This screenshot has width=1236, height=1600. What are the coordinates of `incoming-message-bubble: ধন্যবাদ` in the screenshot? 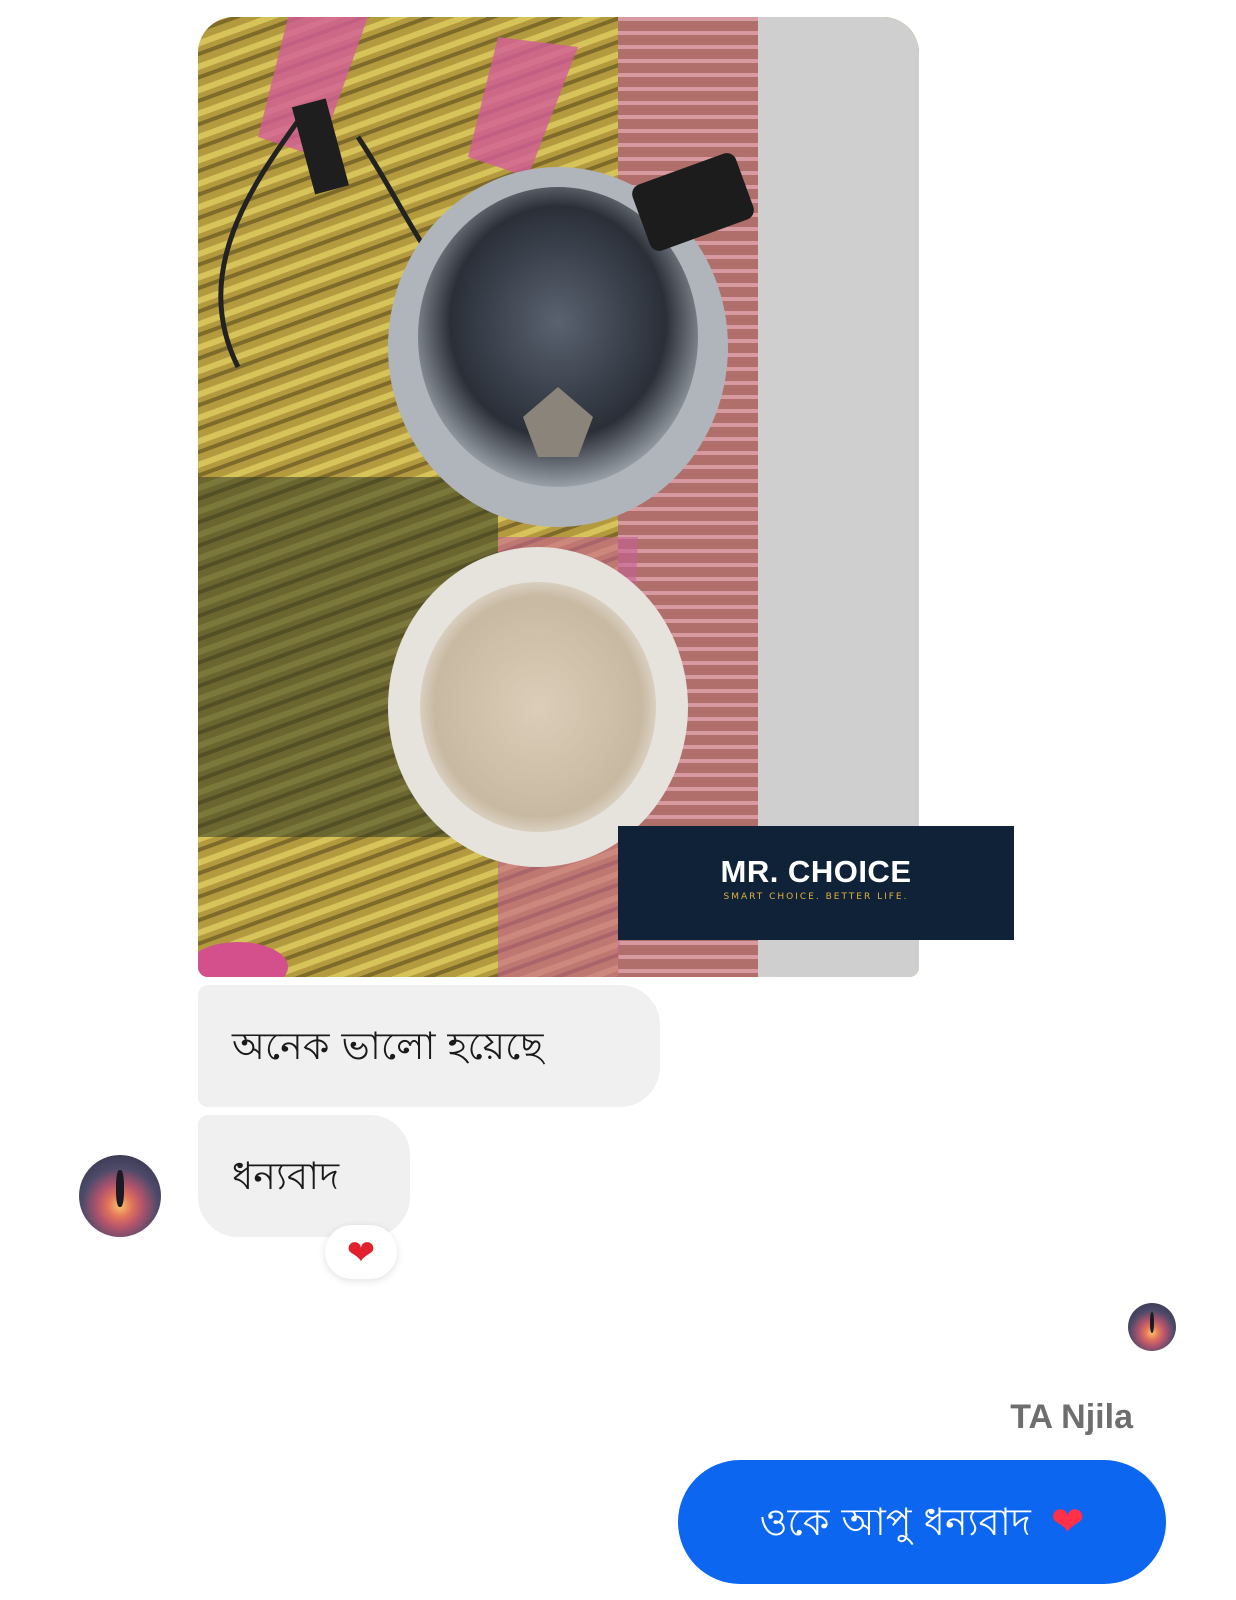 It's located at (304, 1176).